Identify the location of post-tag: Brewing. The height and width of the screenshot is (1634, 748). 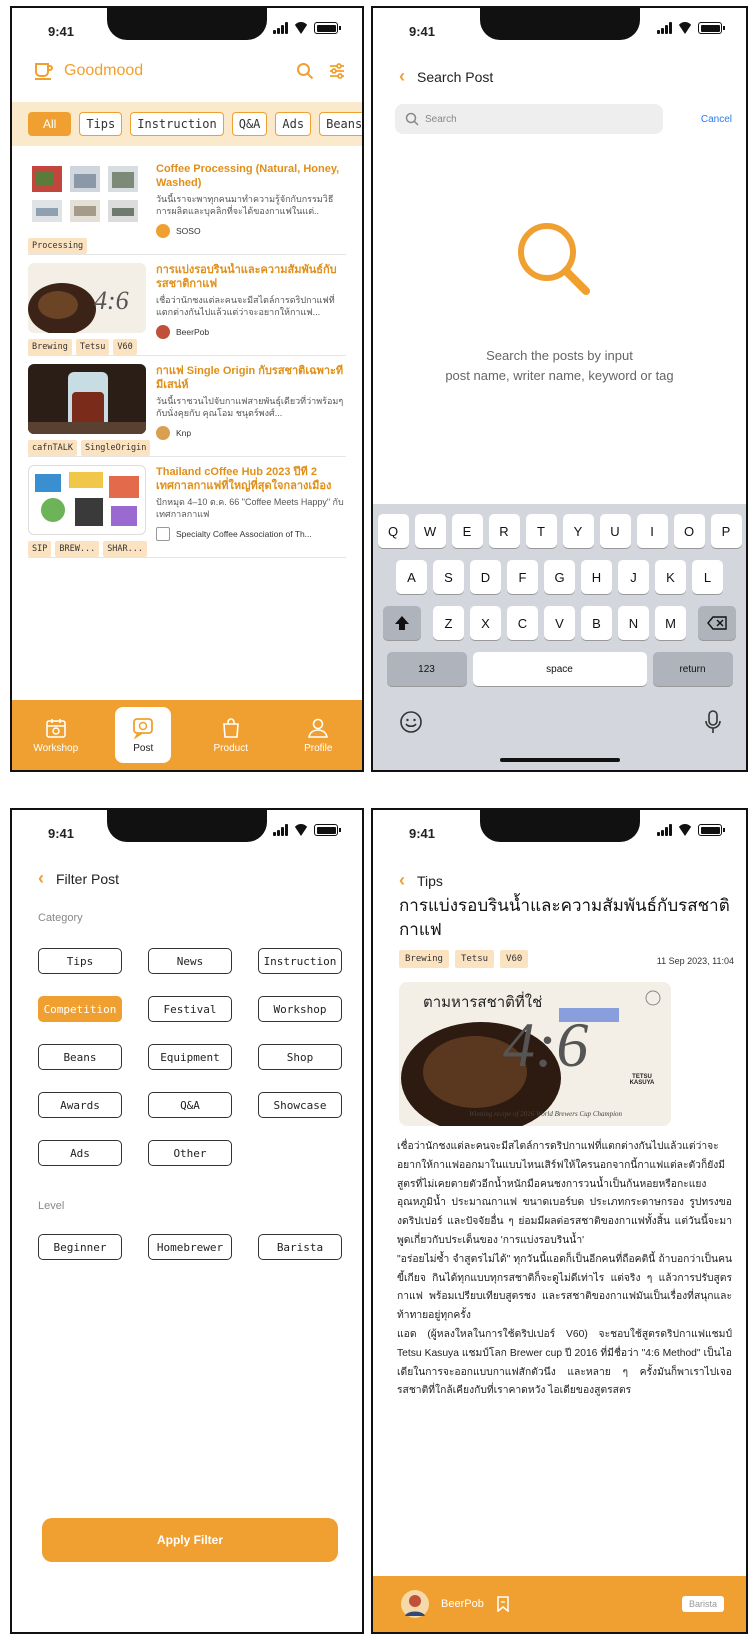
(50, 347).